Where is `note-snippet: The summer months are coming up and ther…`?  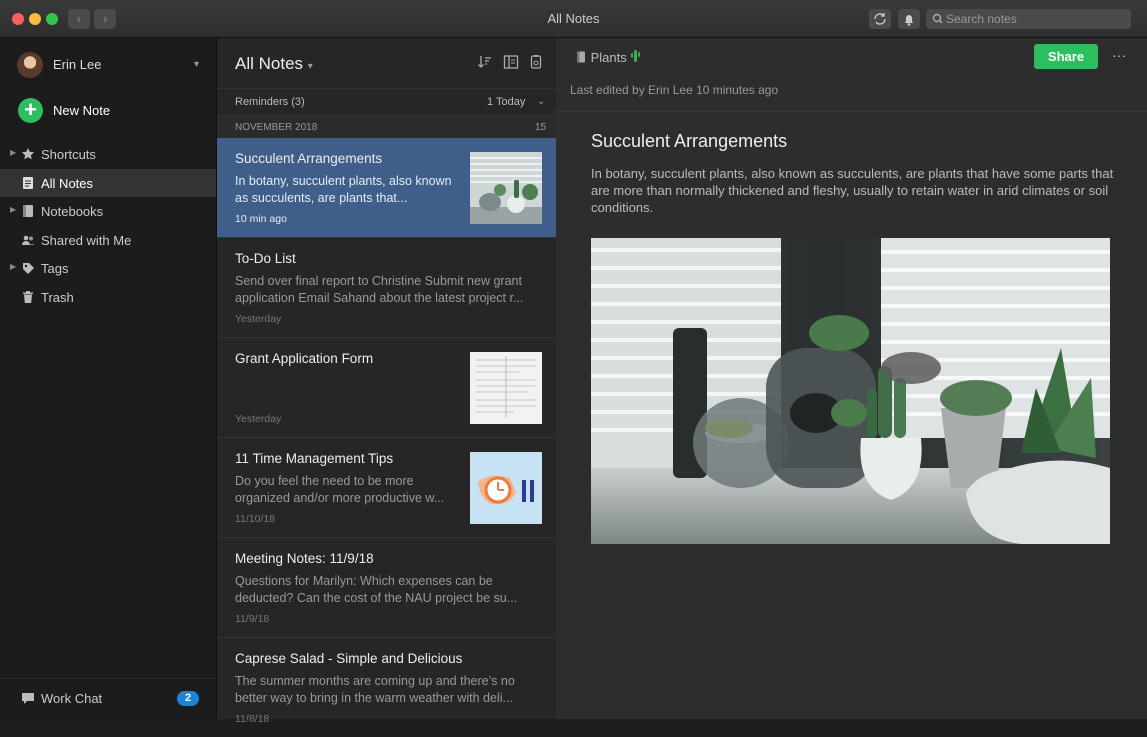
note-snippet: The summer months are coming up and ther… is located at coordinates (375, 689).